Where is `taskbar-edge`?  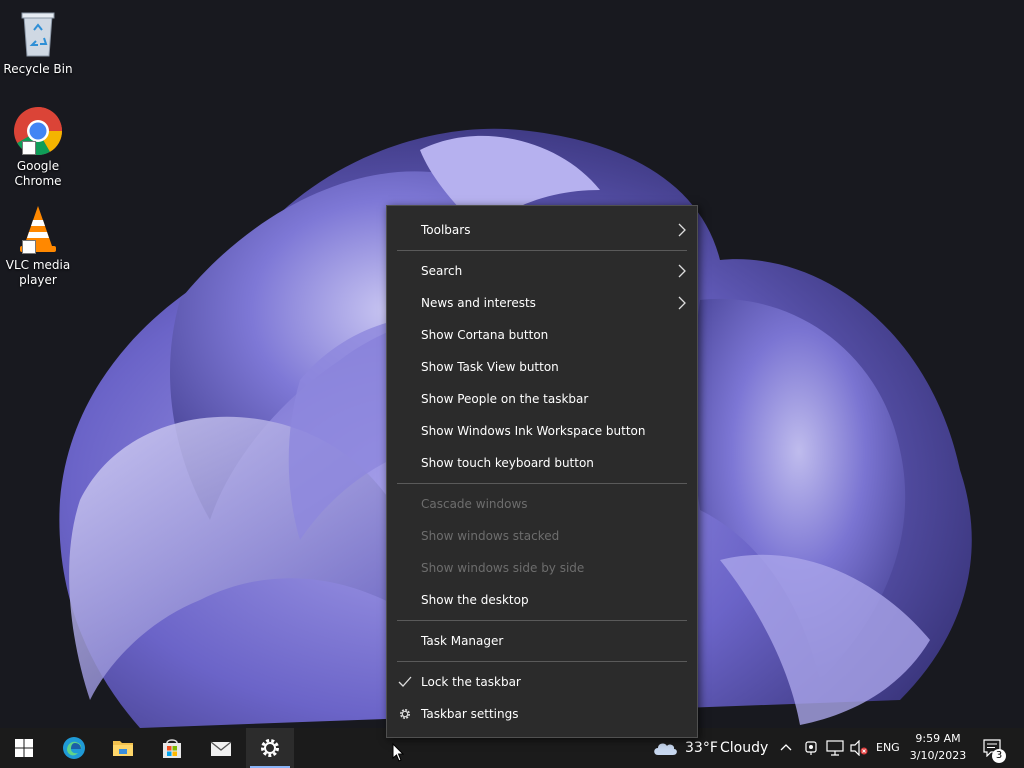
taskbar-edge is located at coordinates (74, 748).